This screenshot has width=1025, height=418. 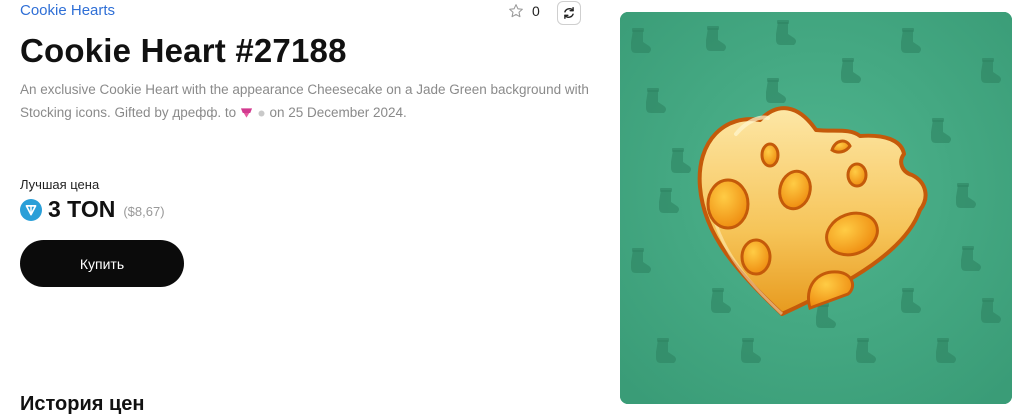 I want to click on favorite-control: 0, so click(x=524, y=11).